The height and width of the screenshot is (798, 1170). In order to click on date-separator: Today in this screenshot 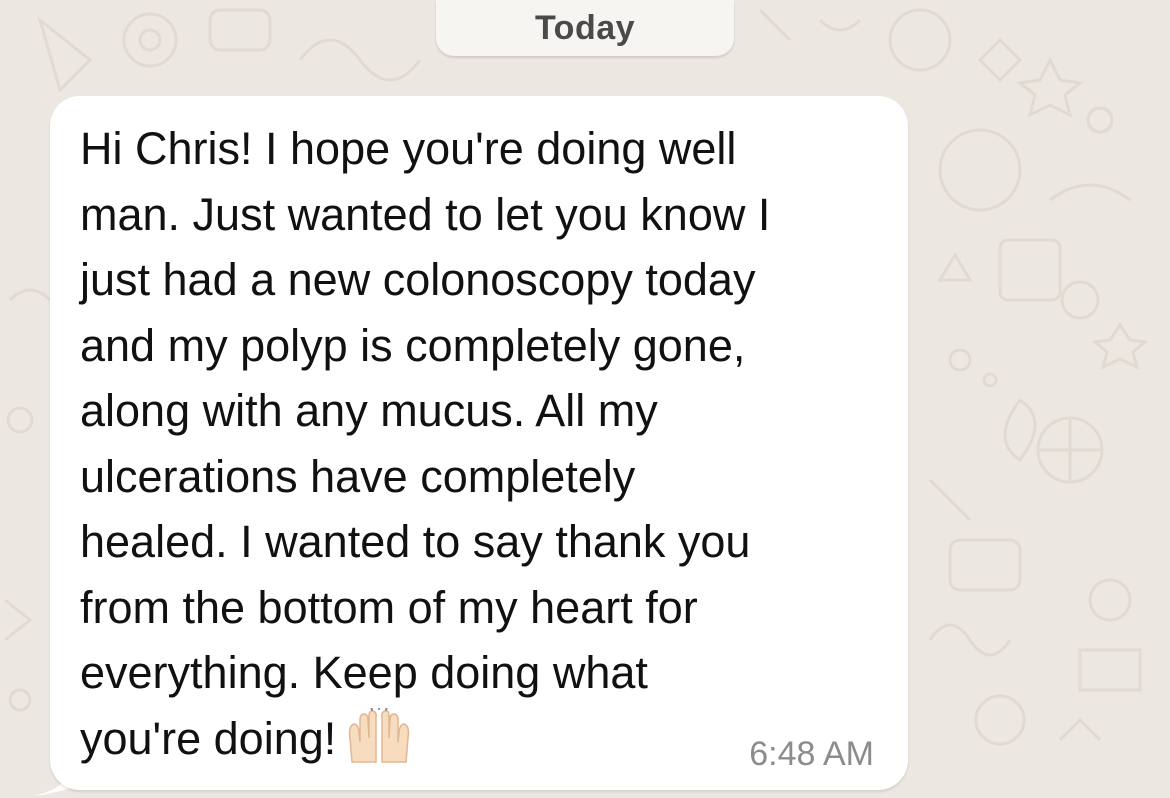, I will do `click(585, 28)`.